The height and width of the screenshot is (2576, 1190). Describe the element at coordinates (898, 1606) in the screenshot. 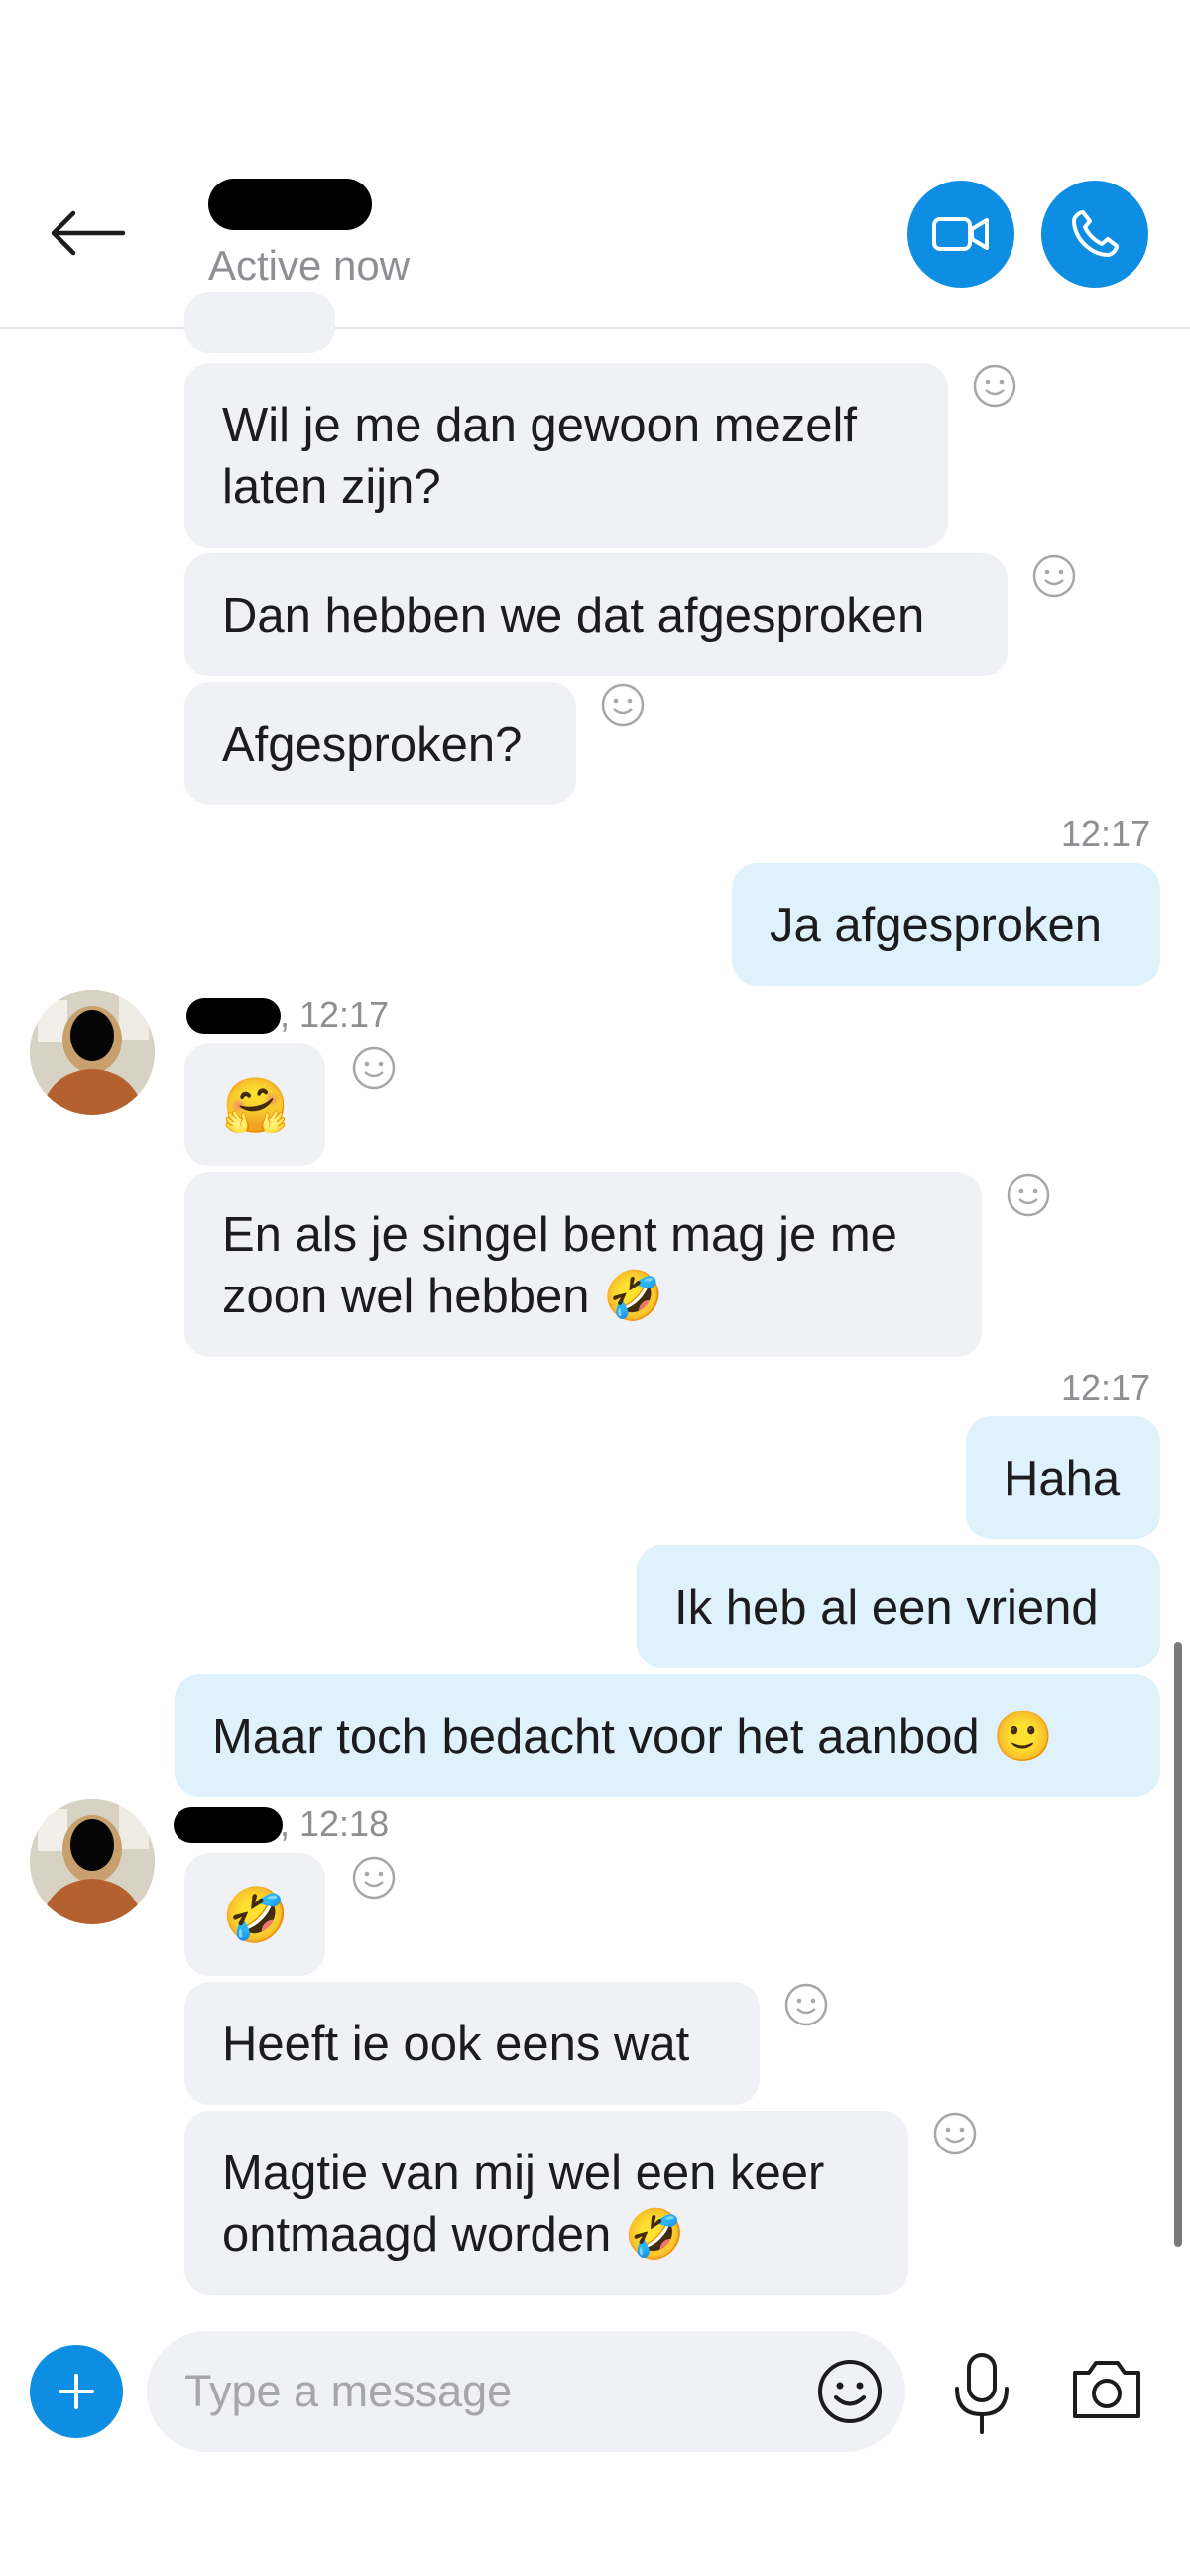

I see `outgoing-message: Ik heb al een vriend` at that location.